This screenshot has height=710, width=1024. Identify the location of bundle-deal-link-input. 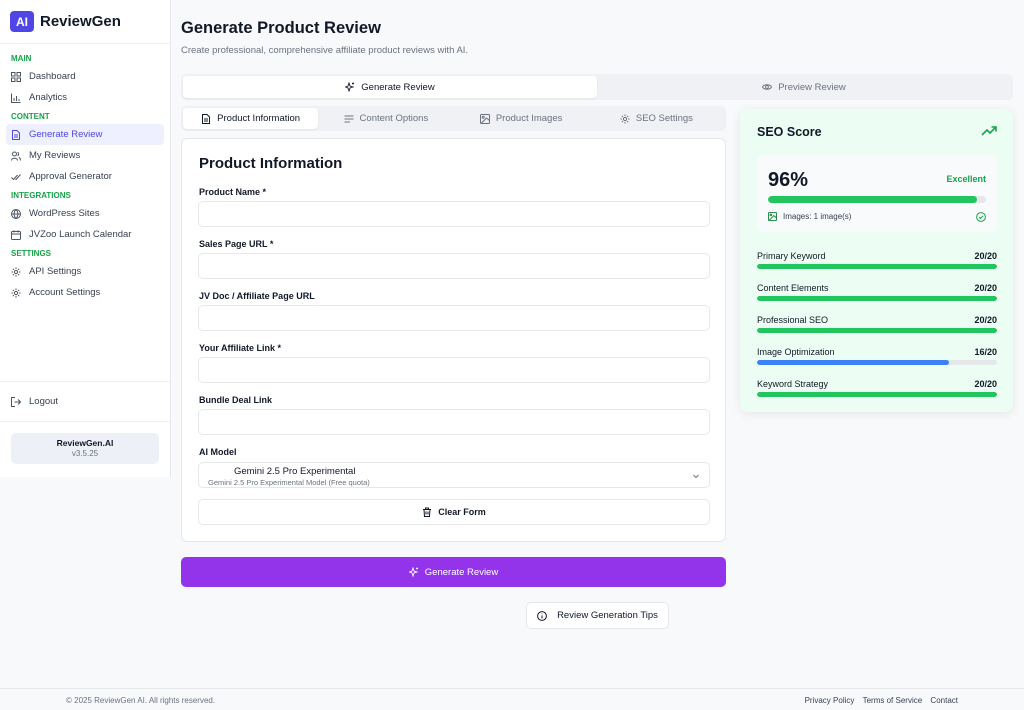
(454, 422).